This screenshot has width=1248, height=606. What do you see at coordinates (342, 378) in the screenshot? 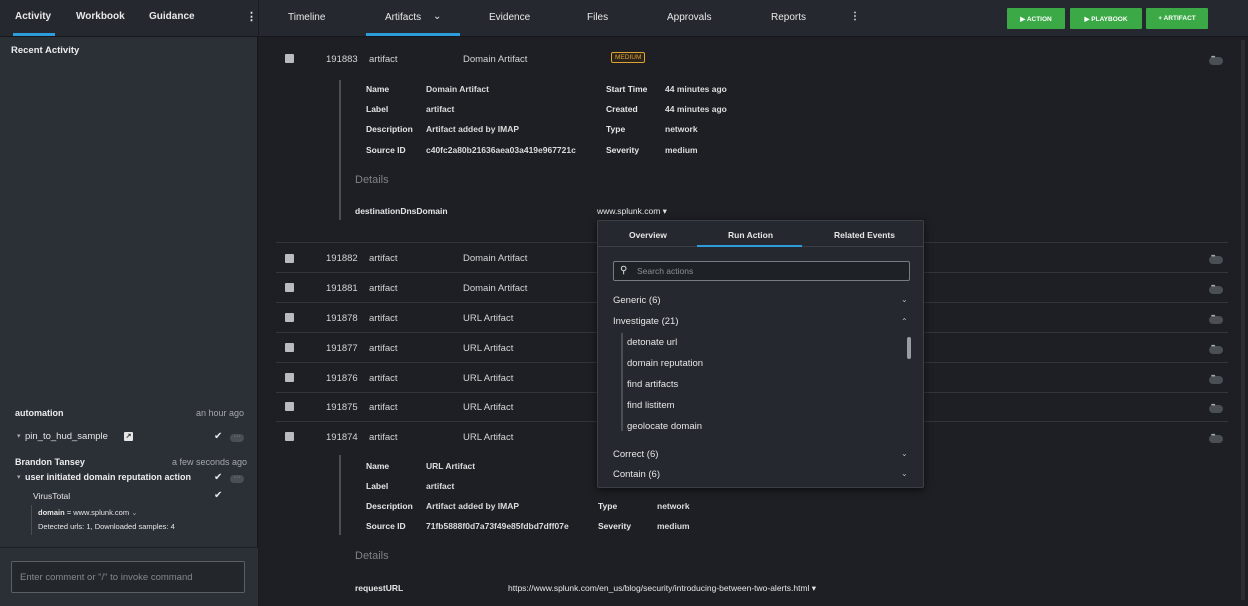
I see `artifact-id: 191876` at bounding box center [342, 378].